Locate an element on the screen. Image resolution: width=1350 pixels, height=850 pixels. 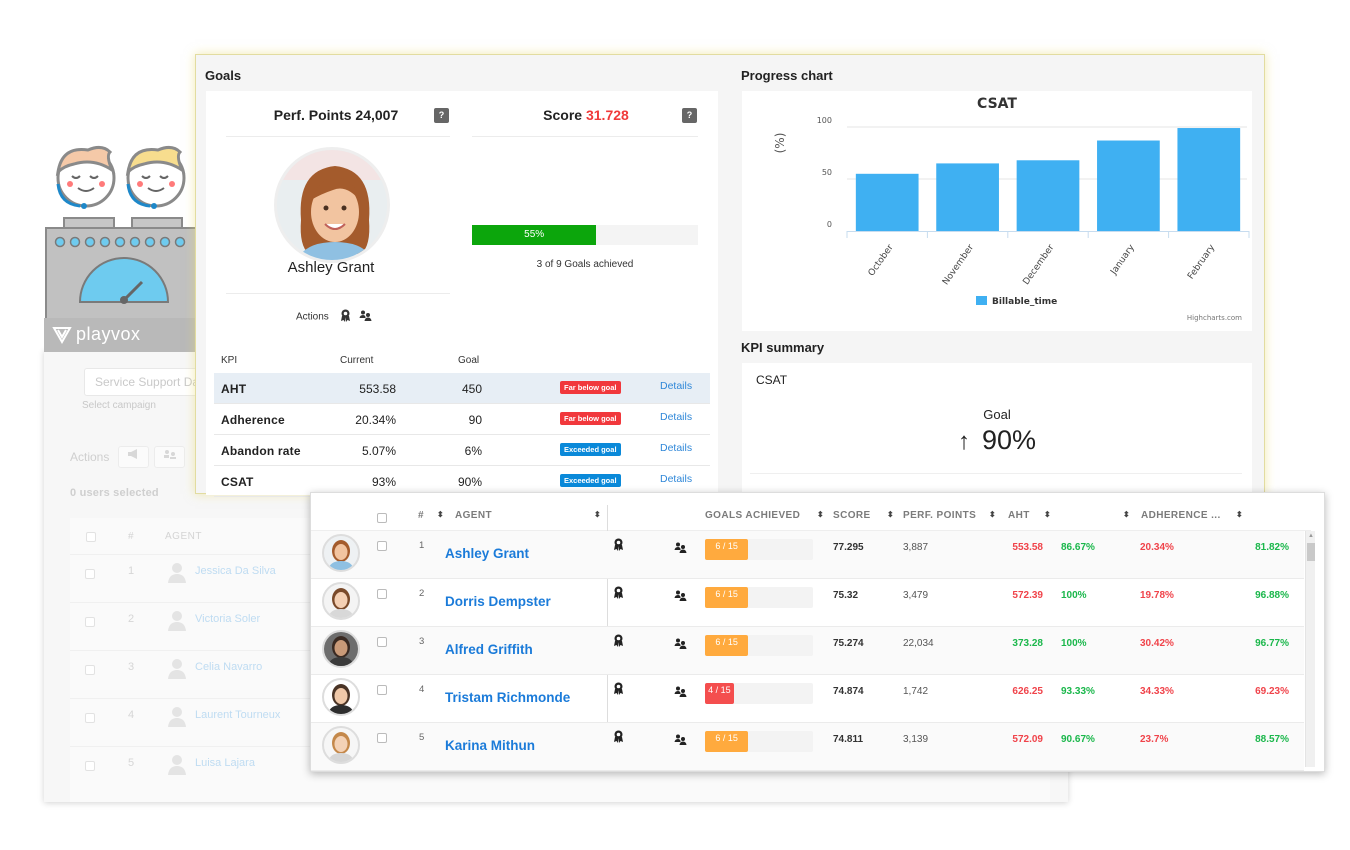
chart-bar-january is located at coordinates (1128, 185).